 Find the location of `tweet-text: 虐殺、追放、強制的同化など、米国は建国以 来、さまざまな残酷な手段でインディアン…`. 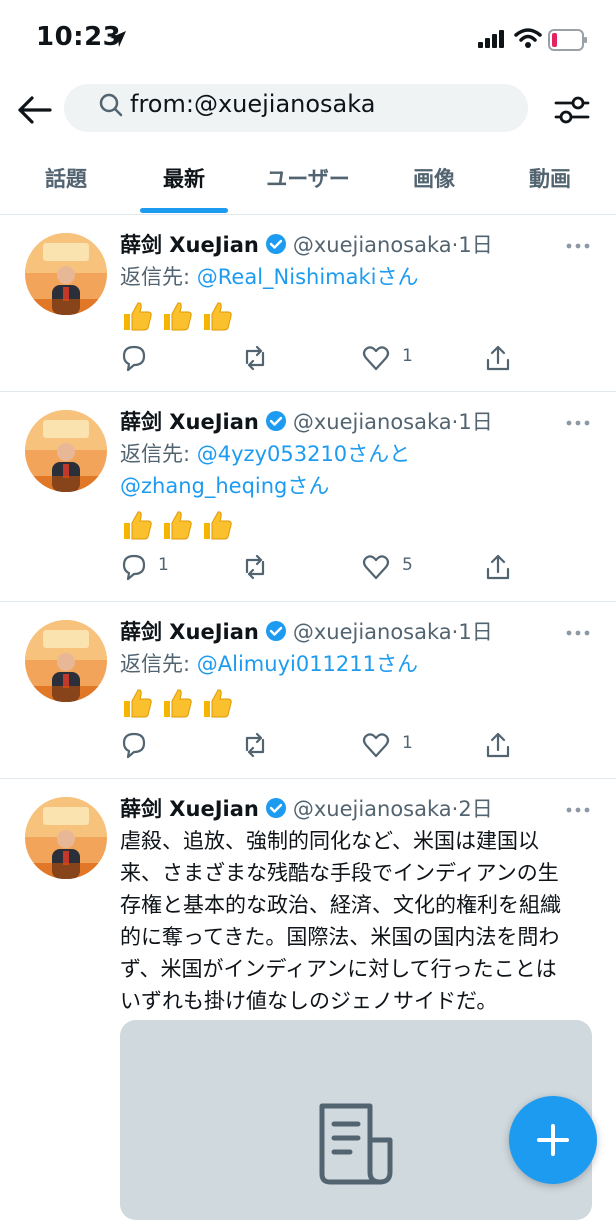

tweet-text: 虐殺、追放、強制的同化など、米国は建国以 来、さまざまな残酷な手段でインディアン… is located at coordinates (360, 921).